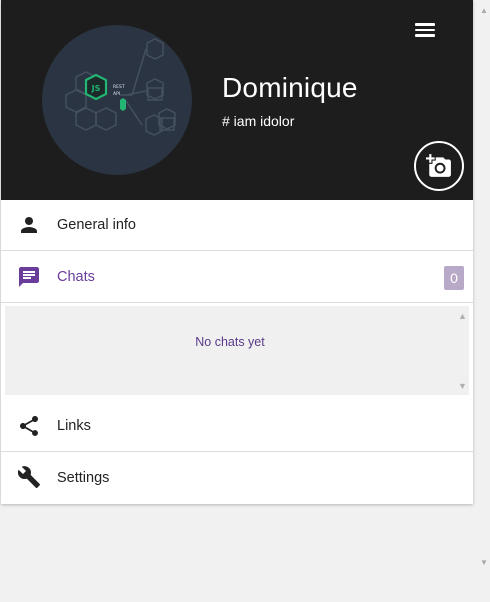 This screenshot has height=602, width=490. What do you see at coordinates (237, 477) in the screenshot?
I see `menu-item-settings: Settings` at bounding box center [237, 477].